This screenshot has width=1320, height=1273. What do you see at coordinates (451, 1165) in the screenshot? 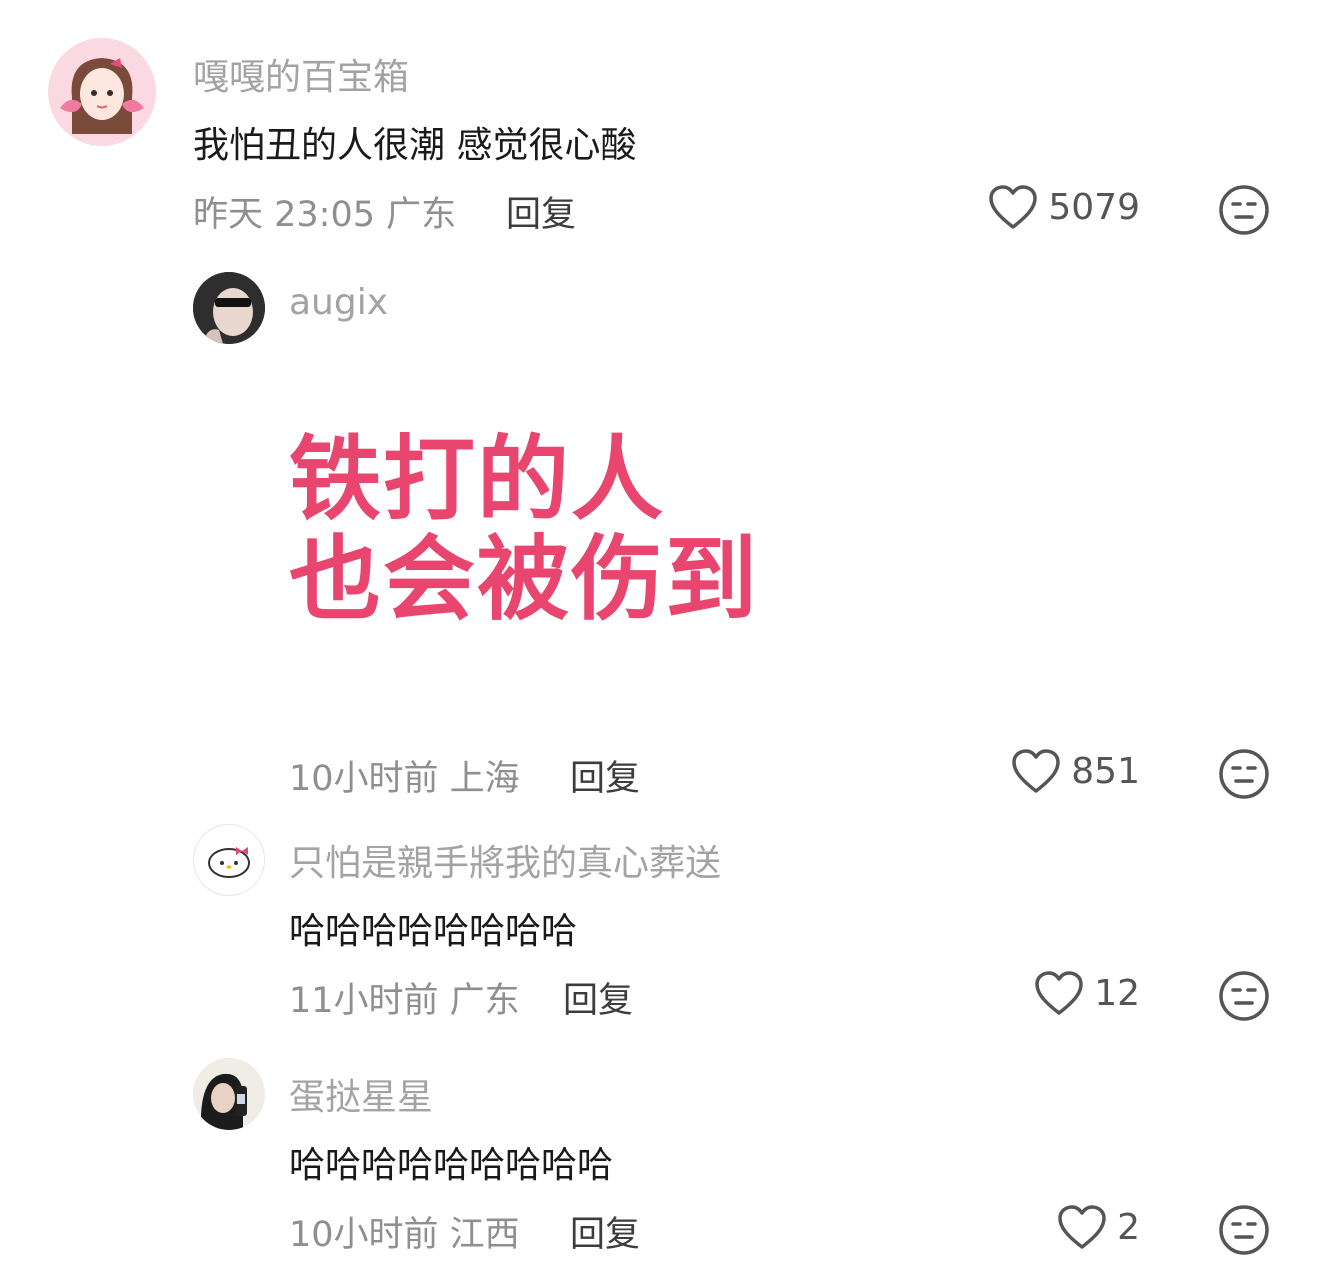
I see `comment-text: 哈哈哈哈哈哈哈哈哈` at bounding box center [451, 1165].